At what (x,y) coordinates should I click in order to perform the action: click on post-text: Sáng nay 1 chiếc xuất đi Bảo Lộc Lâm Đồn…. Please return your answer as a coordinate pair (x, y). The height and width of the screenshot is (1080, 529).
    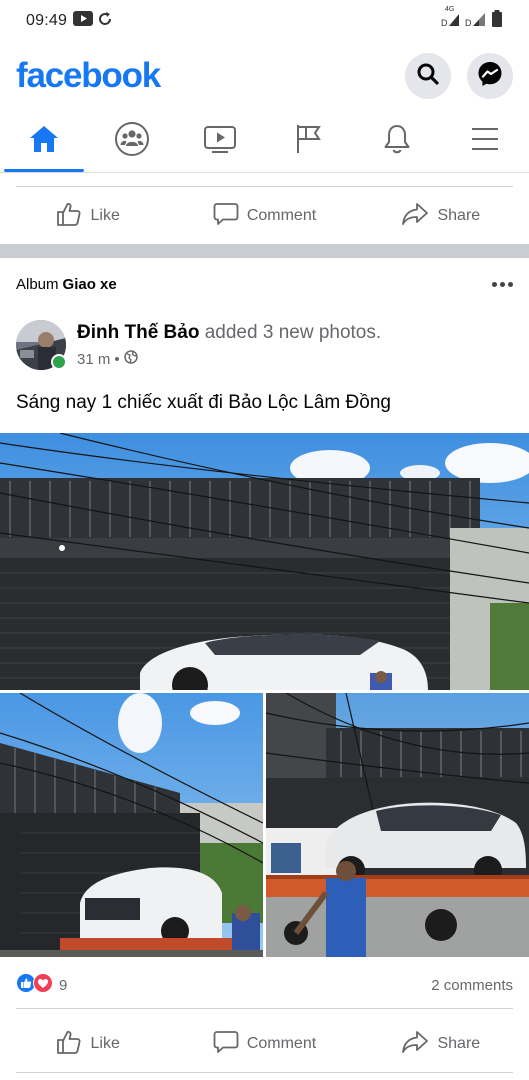
    Looking at the image, I should click on (203, 402).